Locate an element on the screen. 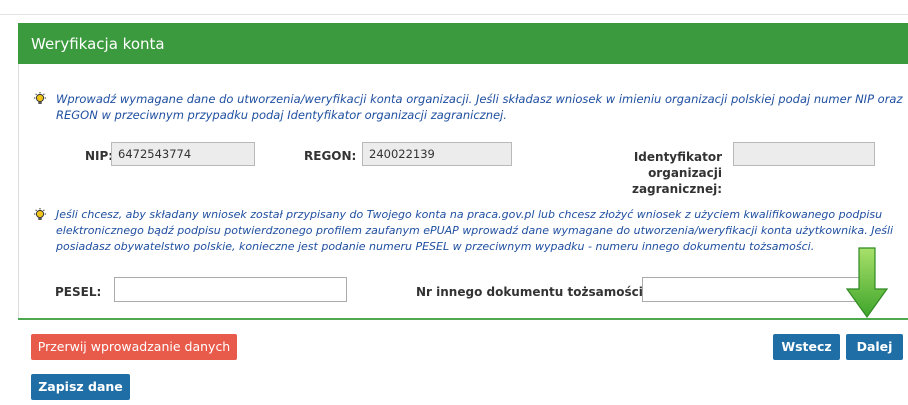 The height and width of the screenshot is (405, 908). other-document-field is located at coordinates (752, 289).